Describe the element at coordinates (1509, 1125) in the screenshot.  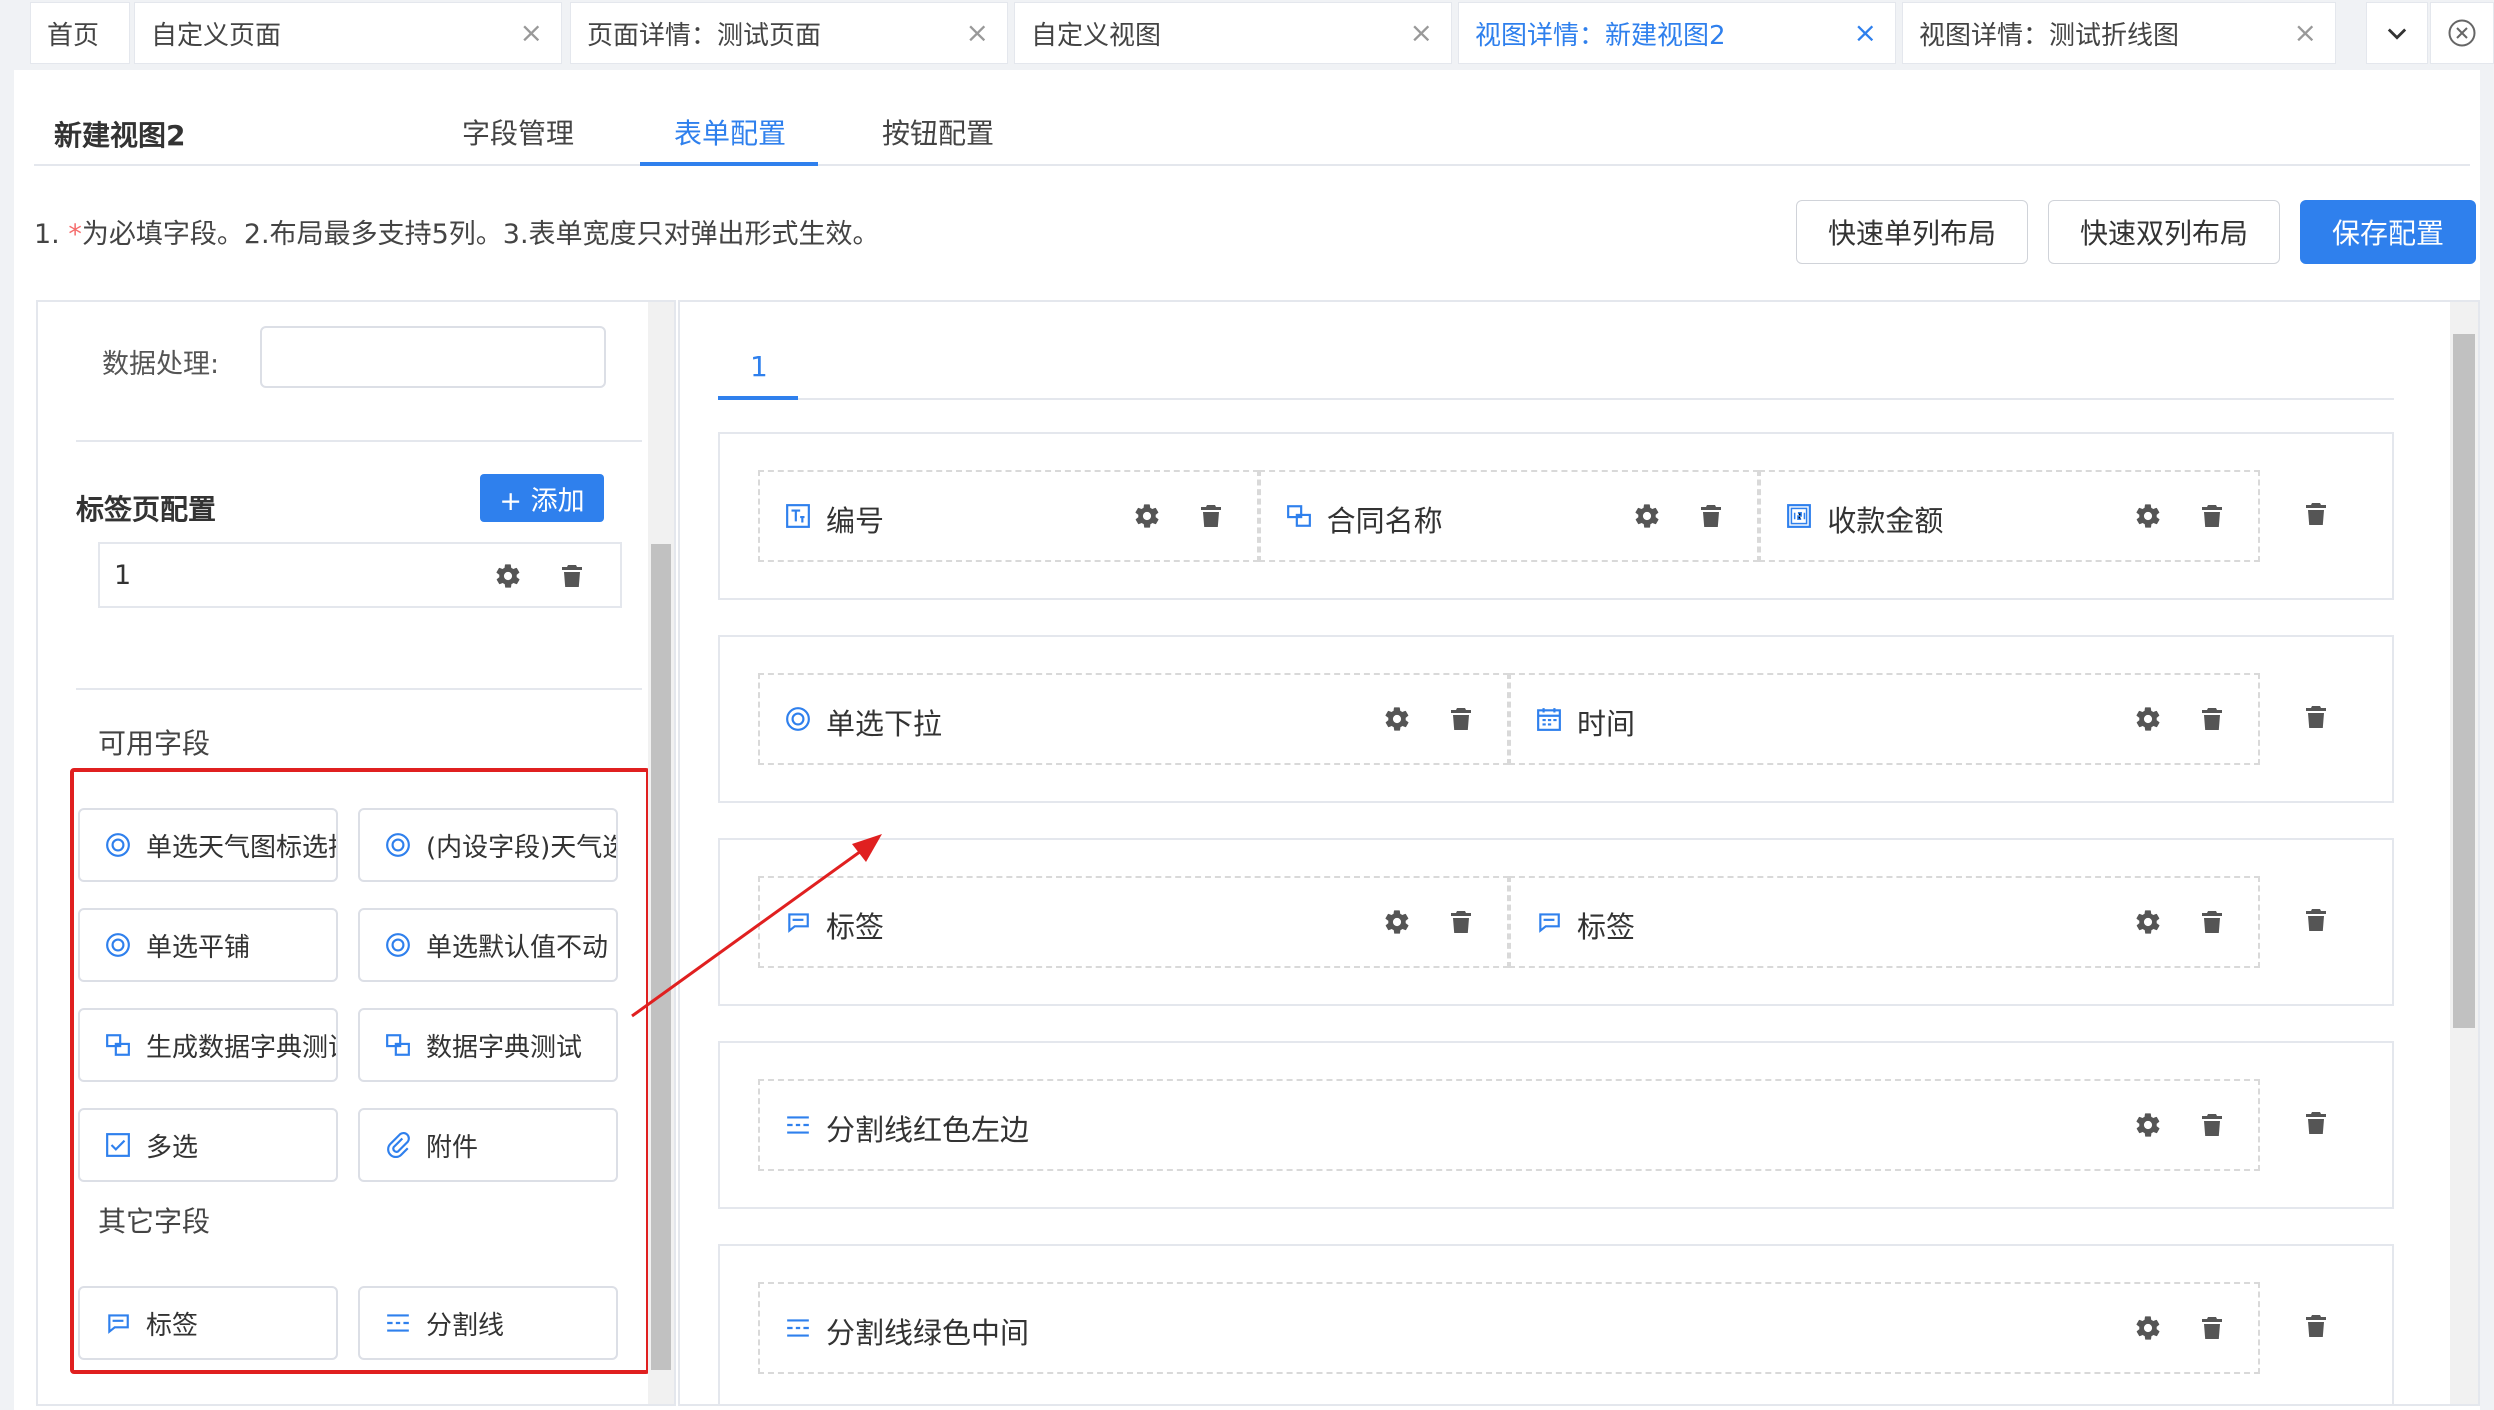
I see `form-field-cell: 分割线红色左边` at that location.